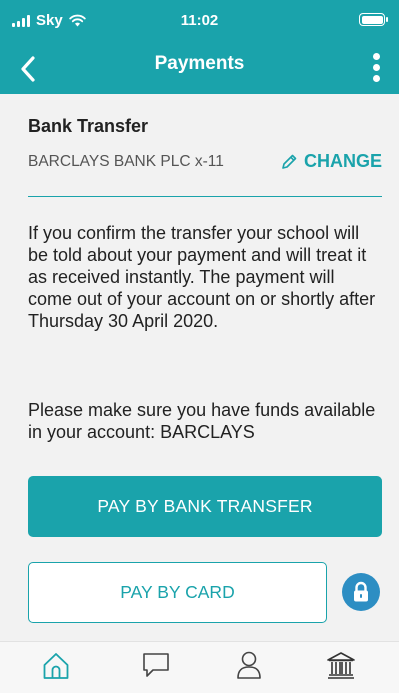 Image resolution: width=399 pixels, height=693 pixels. What do you see at coordinates (199, 667) in the screenshot?
I see `tab-bar` at bounding box center [199, 667].